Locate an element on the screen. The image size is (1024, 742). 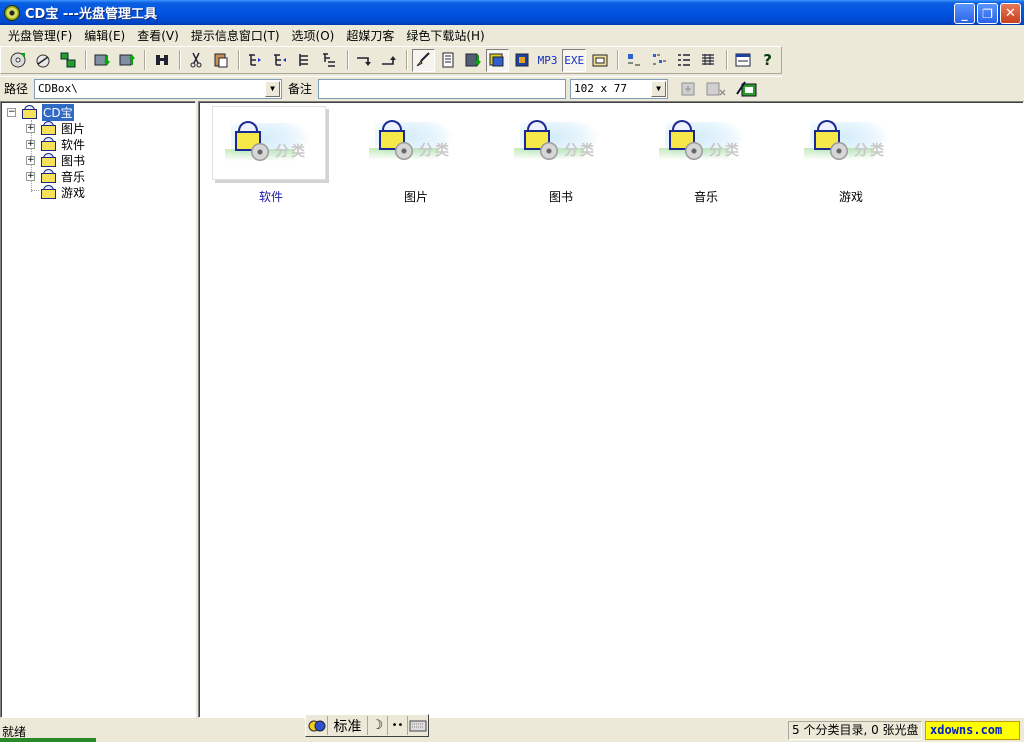
brush-button is located at coordinates (423, 60).